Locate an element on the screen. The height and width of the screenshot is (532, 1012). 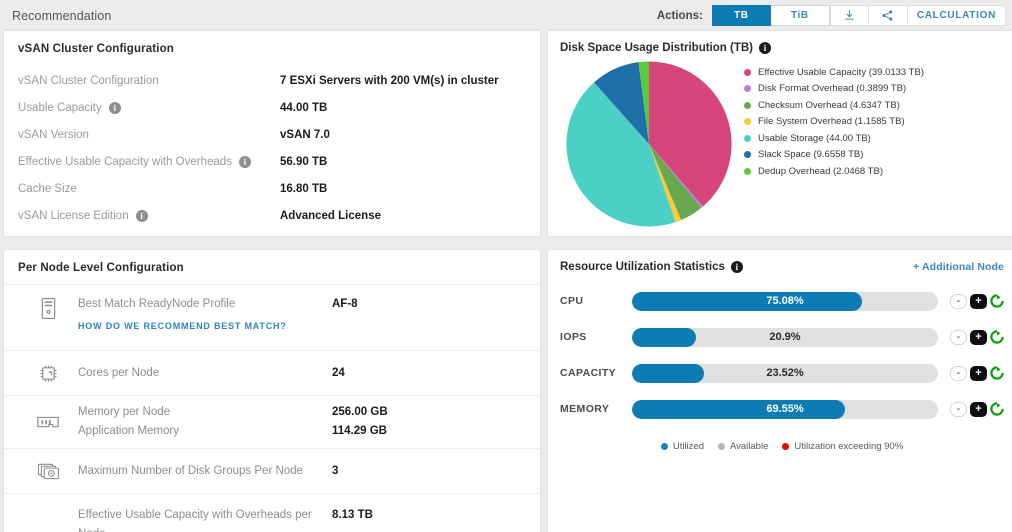
best-match-link: HOW DO WE RECOMMEND BEST MATCH? is located at coordinates (182, 326).